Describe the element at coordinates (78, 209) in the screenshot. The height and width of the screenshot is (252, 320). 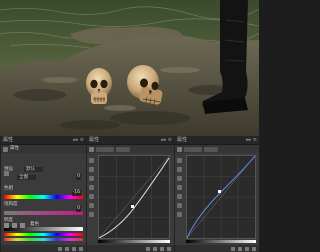
I see `lightness-value: 0` at that location.